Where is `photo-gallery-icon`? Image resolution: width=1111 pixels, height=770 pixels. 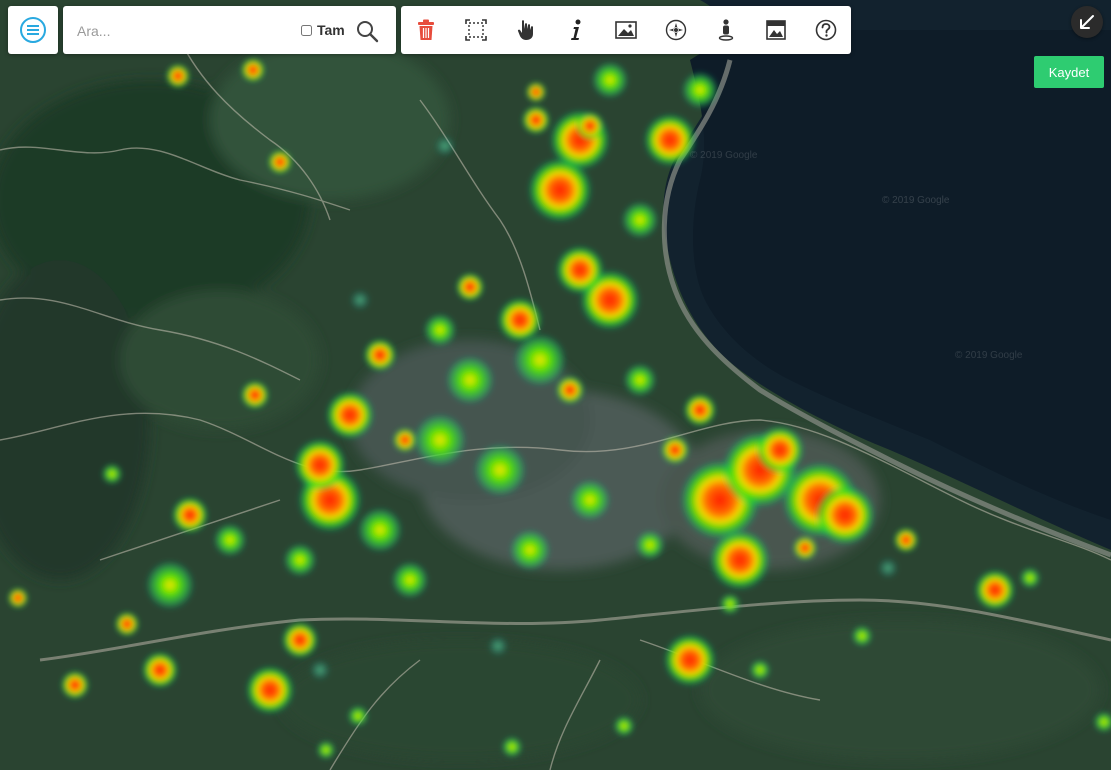 photo-gallery-icon is located at coordinates (776, 30).